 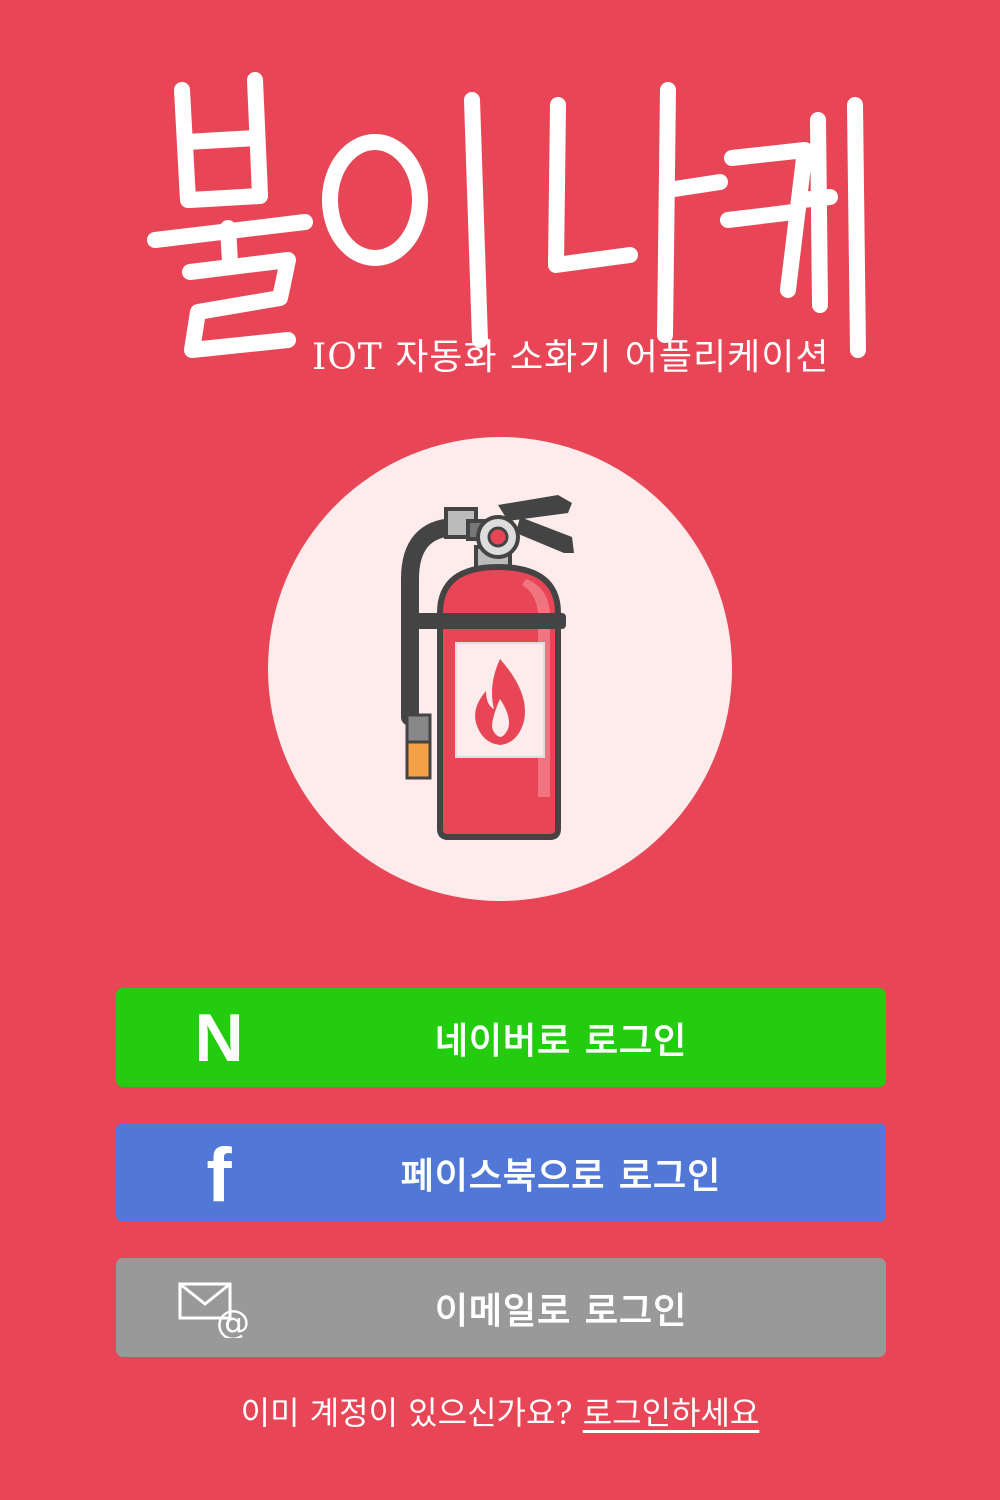 What do you see at coordinates (561, 1176) in the screenshot?
I see `facebook-login-label: 페이스북으로 로그인` at bounding box center [561, 1176].